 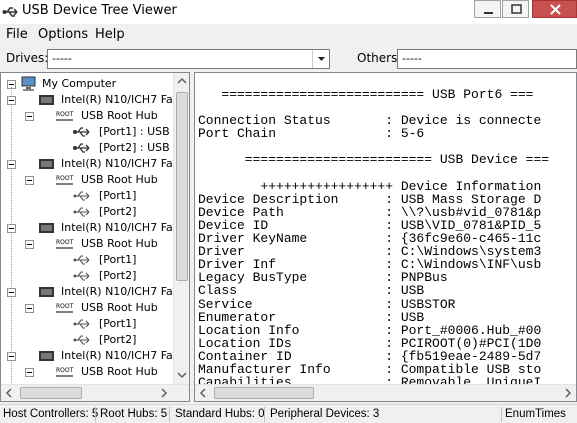 I want to click on usb-icon, so click(x=10, y=12).